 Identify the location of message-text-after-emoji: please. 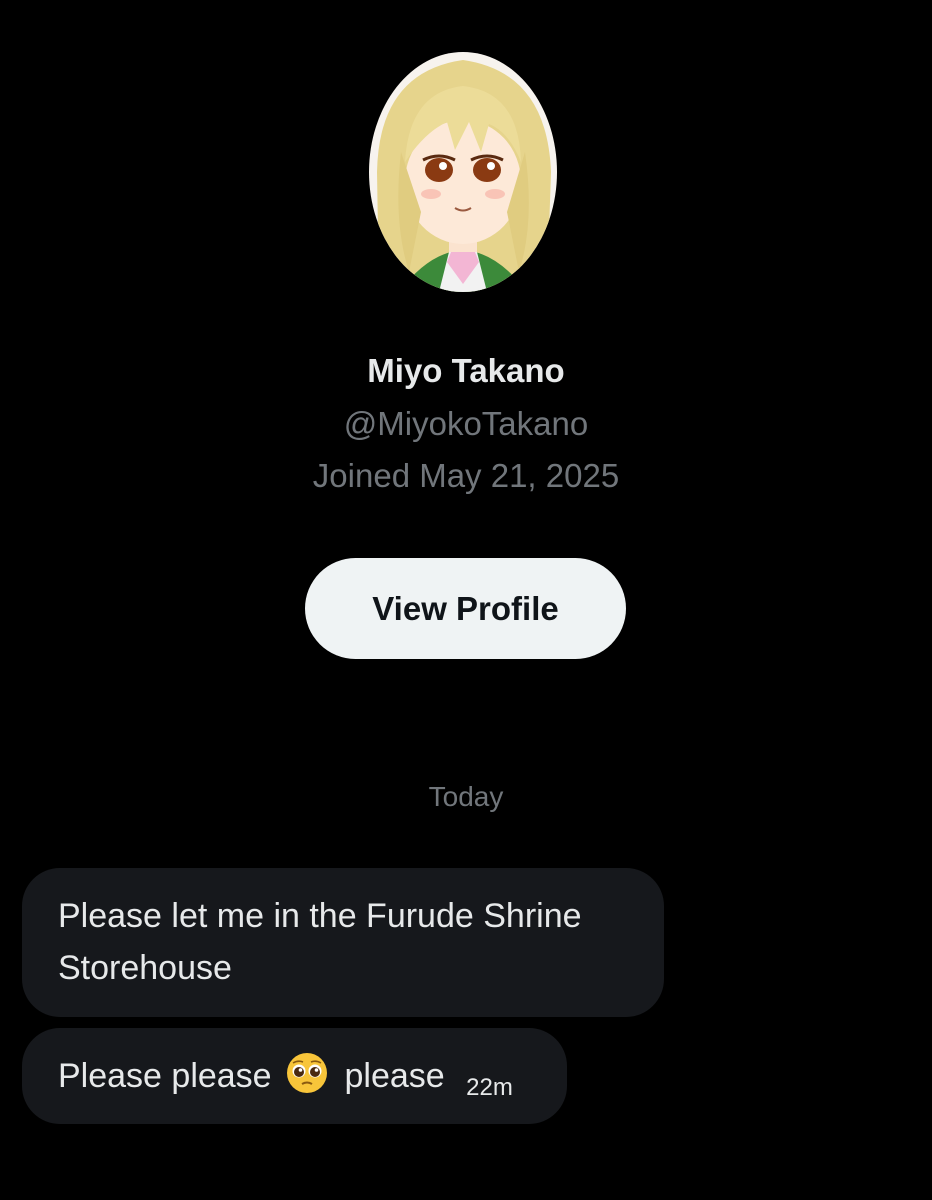
(394, 1076).